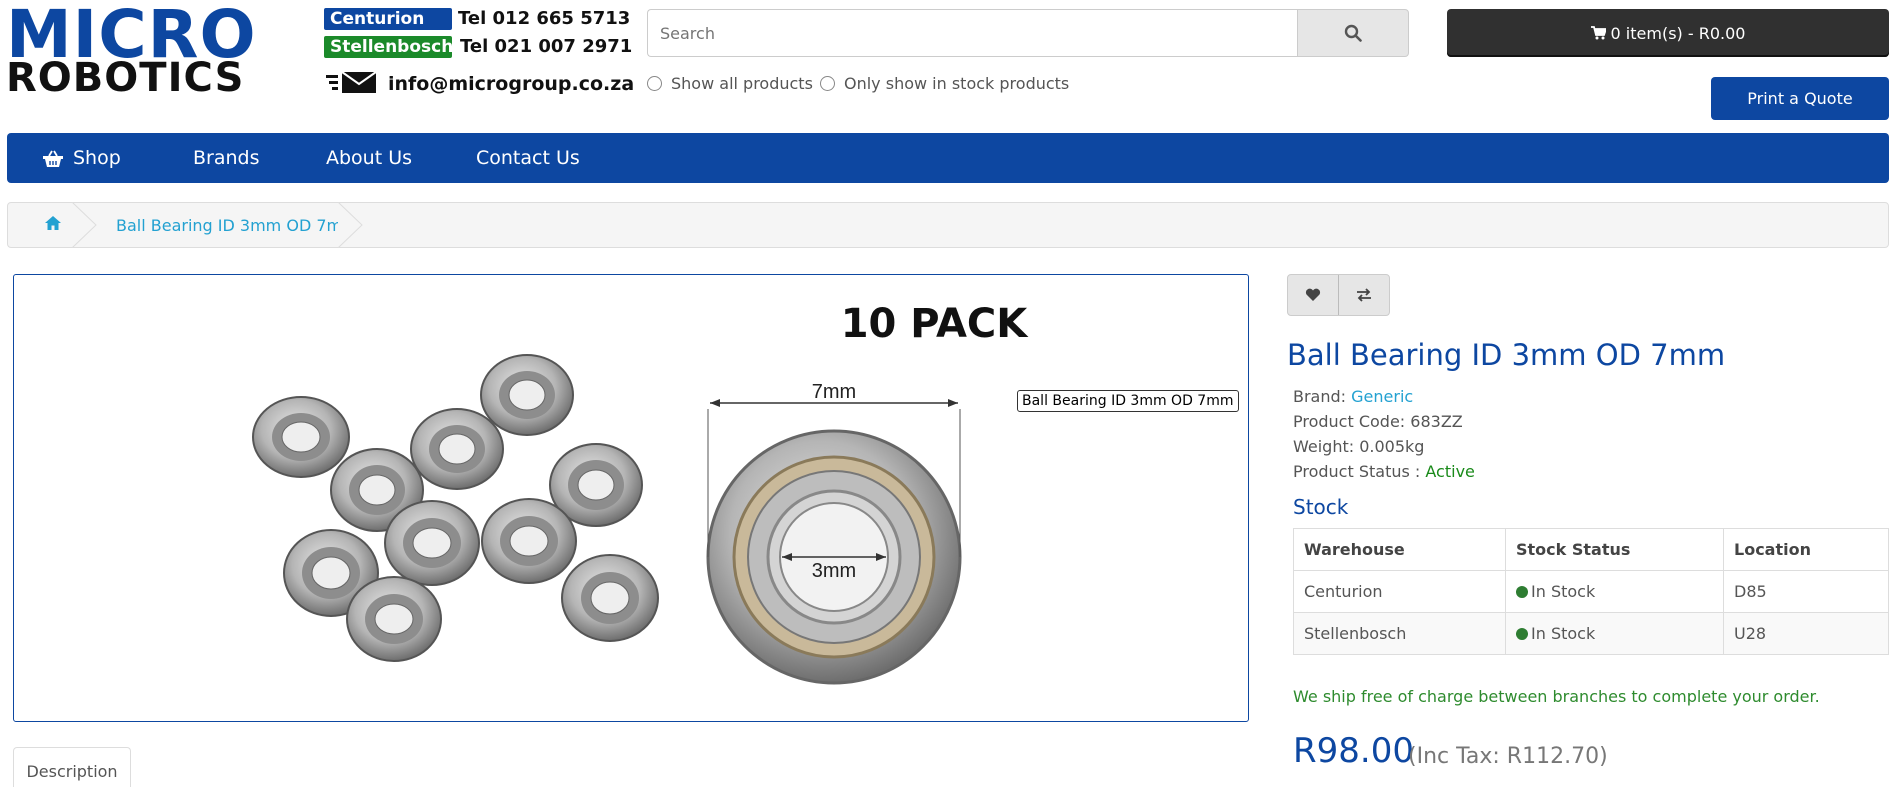 The height and width of the screenshot is (787, 1892). Describe the element at coordinates (1614, 549) in the screenshot. I see `header-stock-status: Stock Status` at that location.